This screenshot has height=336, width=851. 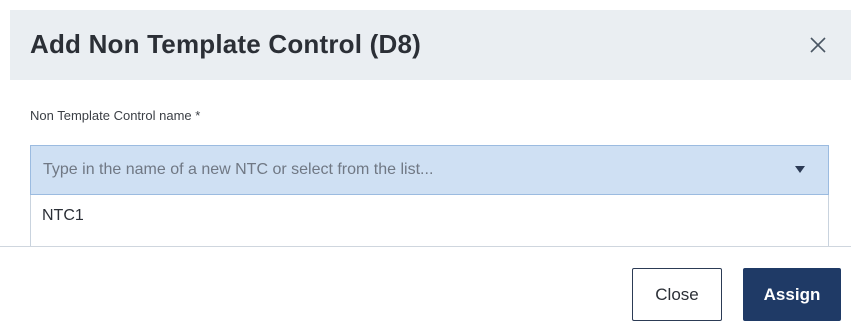 What do you see at coordinates (408, 170) in the screenshot?
I see `ntc-name-input` at bounding box center [408, 170].